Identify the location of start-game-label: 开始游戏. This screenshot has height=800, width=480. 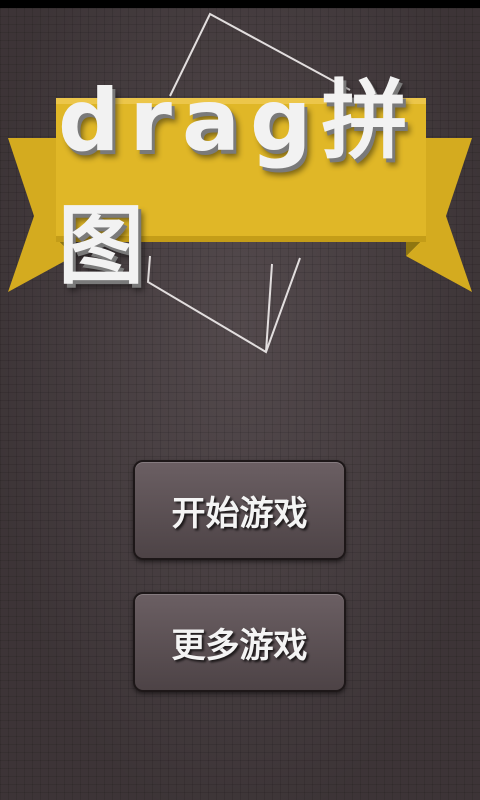
(239, 513).